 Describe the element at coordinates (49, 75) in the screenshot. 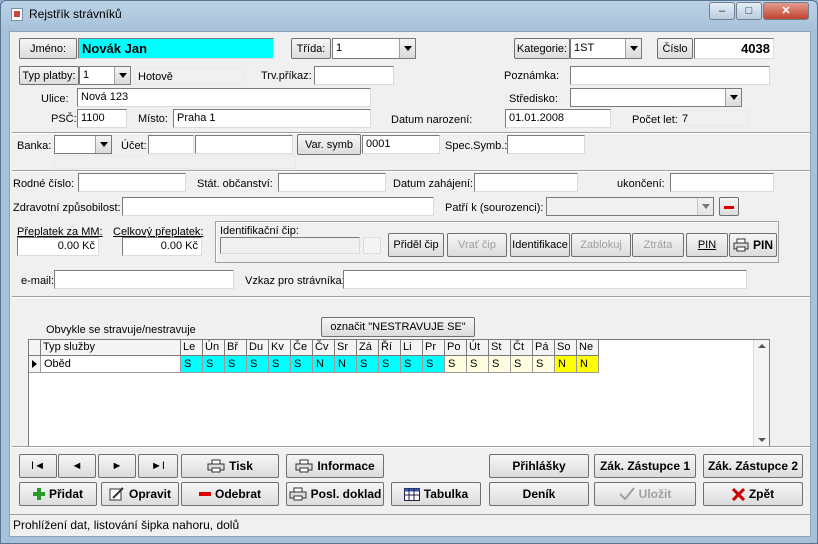

I see `typ-platby-button: Typ platby:` at that location.